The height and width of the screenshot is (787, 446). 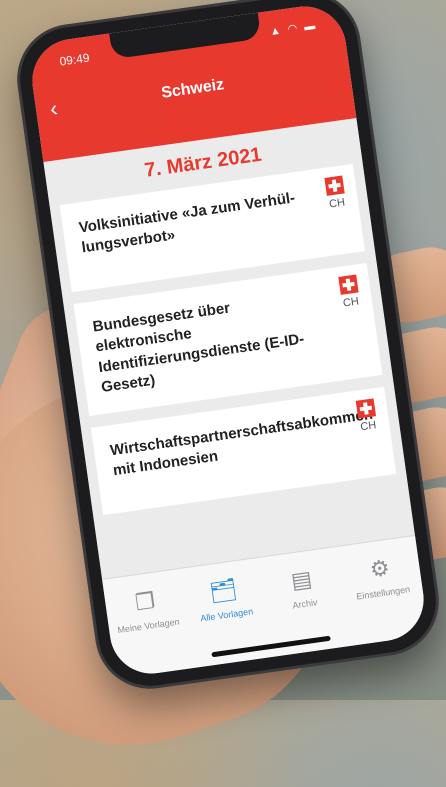 What do you see at coordinates (380, 568) in the screenshot?
I see `gear-icon: ⚙` at bounding box center [380, 568].